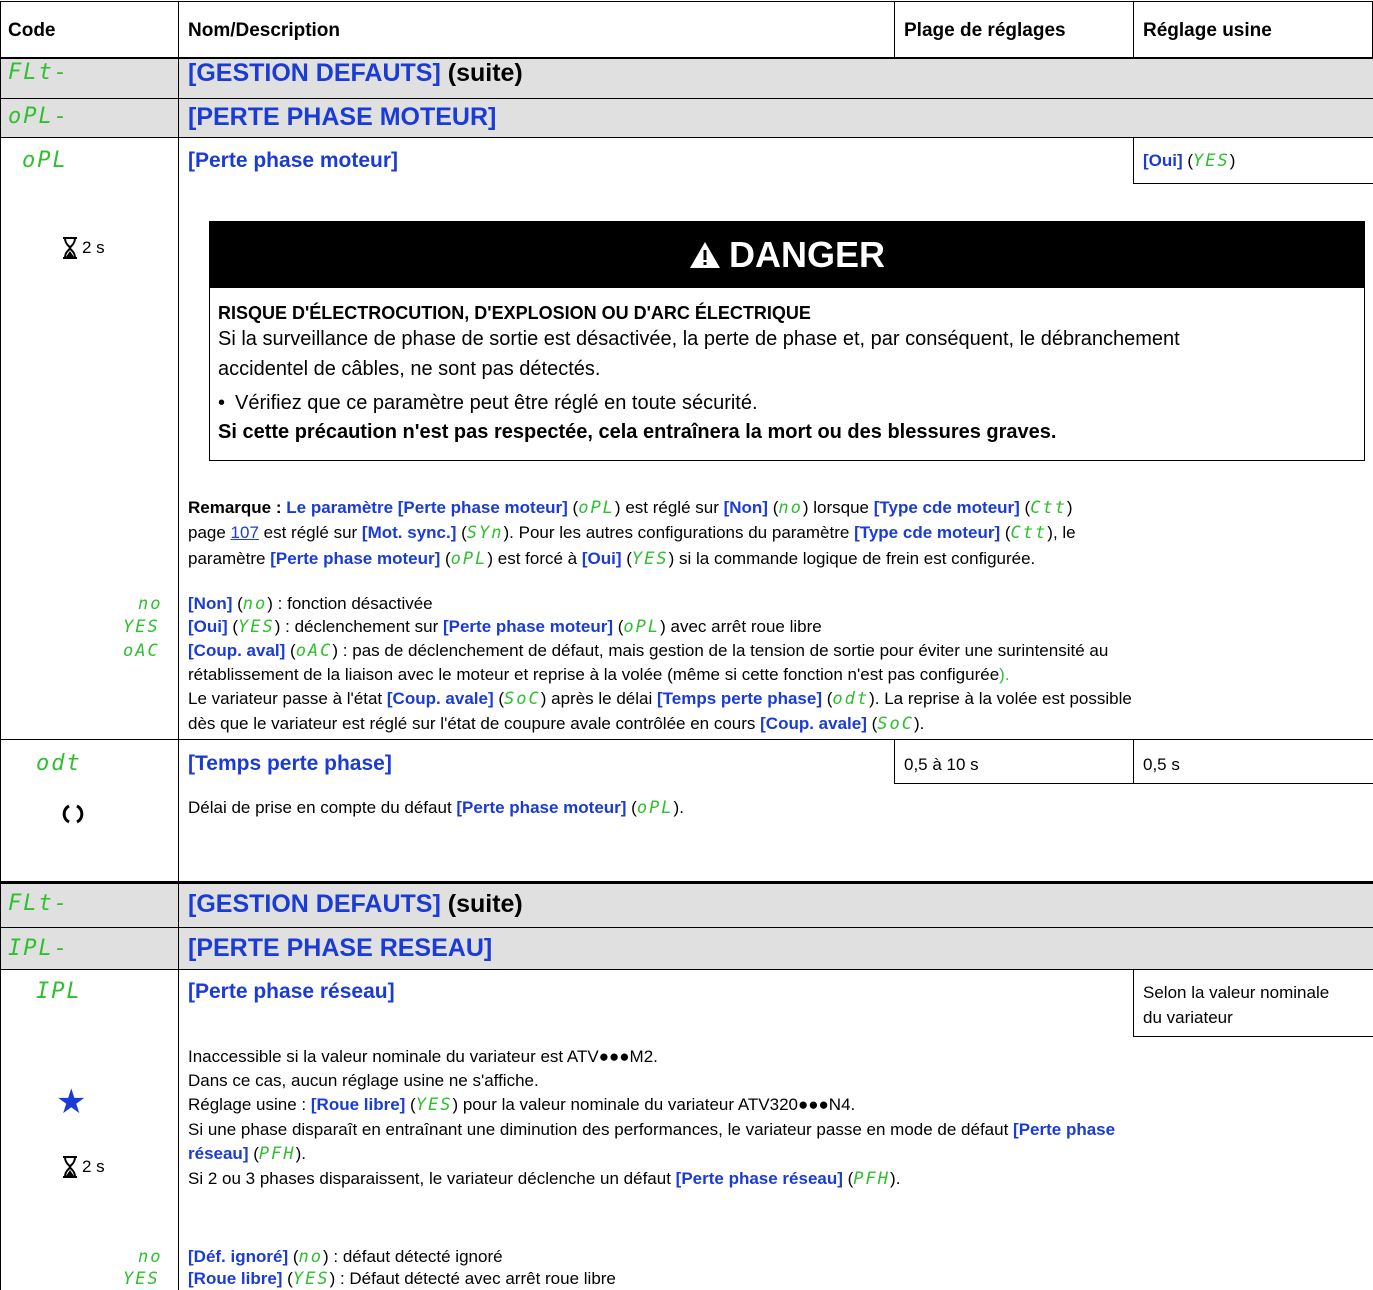  What do you see at coordinates (355, 73) in the screenshot?
I see `section-title-1: [GESTION DEFAUTS] (suite)` at bounding box center [355, 73].